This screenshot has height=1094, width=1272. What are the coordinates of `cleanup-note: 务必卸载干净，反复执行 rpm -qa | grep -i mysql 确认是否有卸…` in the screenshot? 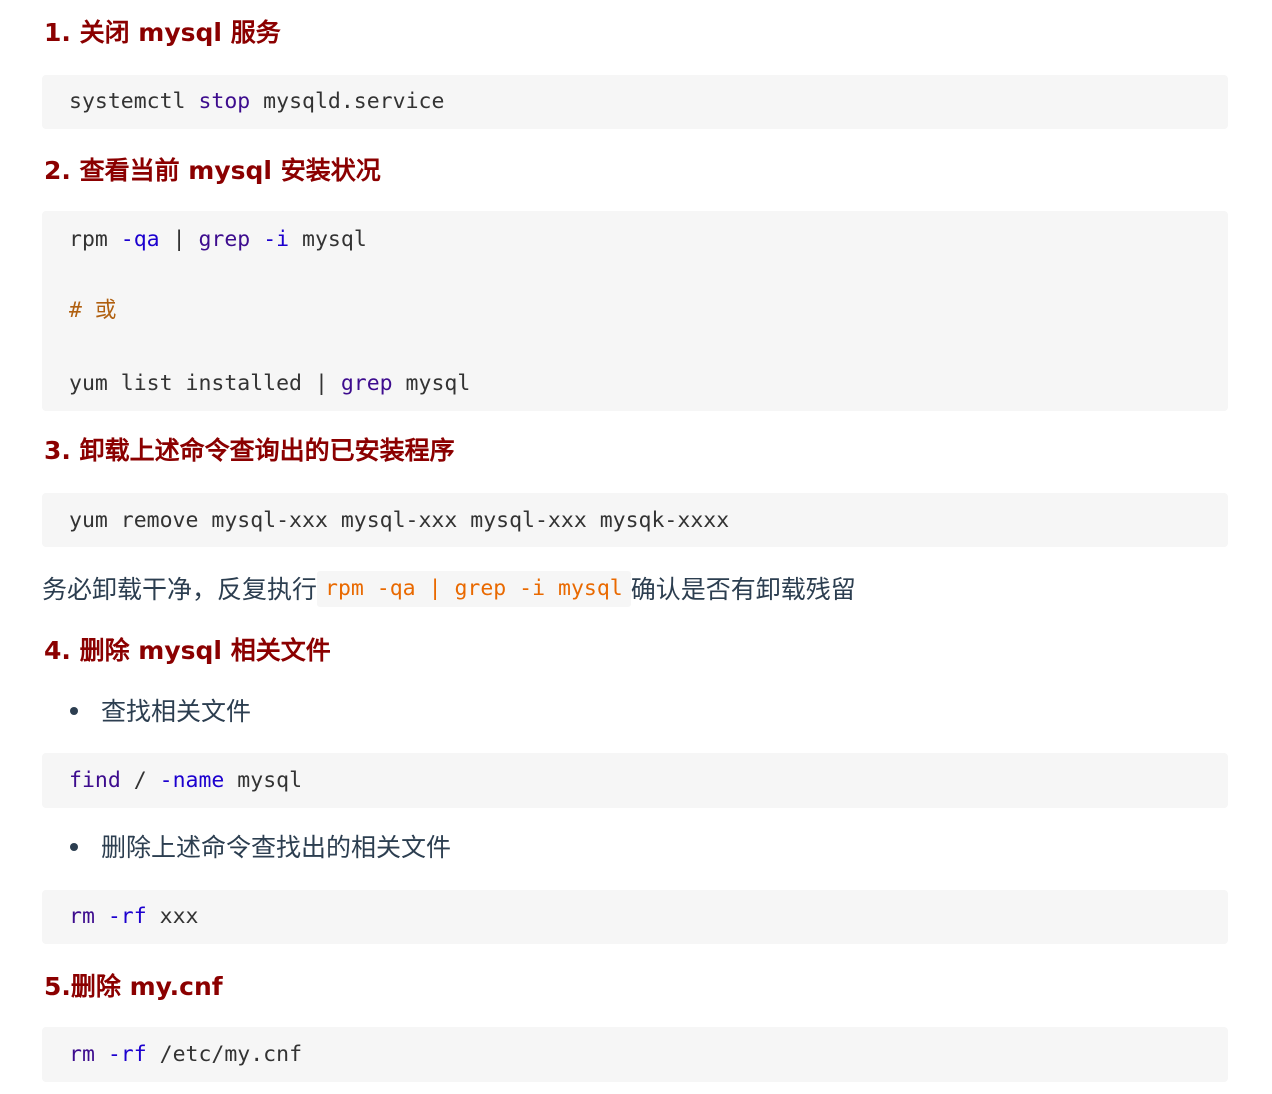 It's located at (449, 590).